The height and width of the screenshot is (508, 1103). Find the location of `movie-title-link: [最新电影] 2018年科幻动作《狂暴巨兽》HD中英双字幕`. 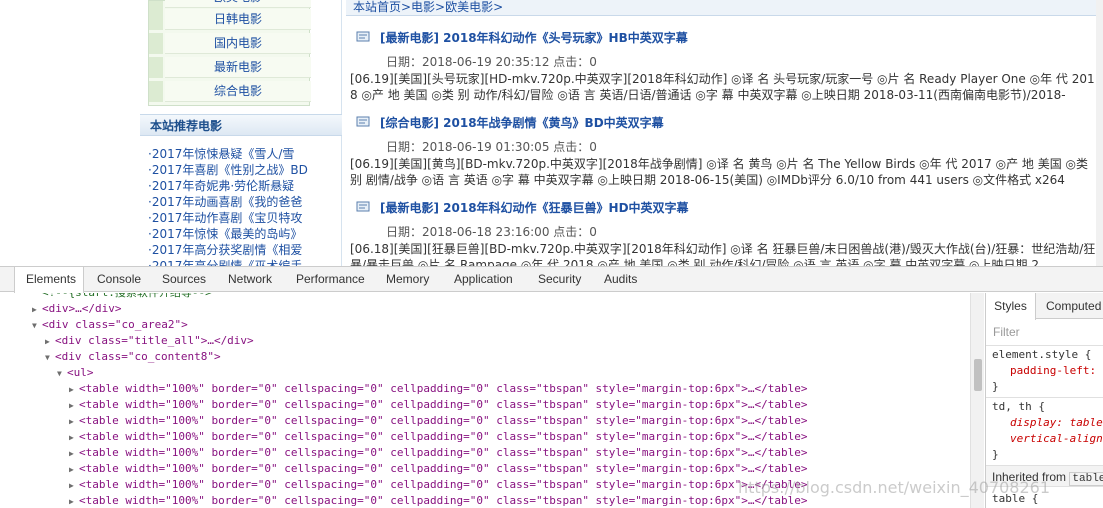

movie-title-link: [最新电影] 2018年科幻动作《狂暴巨兽》HD中英双字幕 is located at coordinates (534, 208).